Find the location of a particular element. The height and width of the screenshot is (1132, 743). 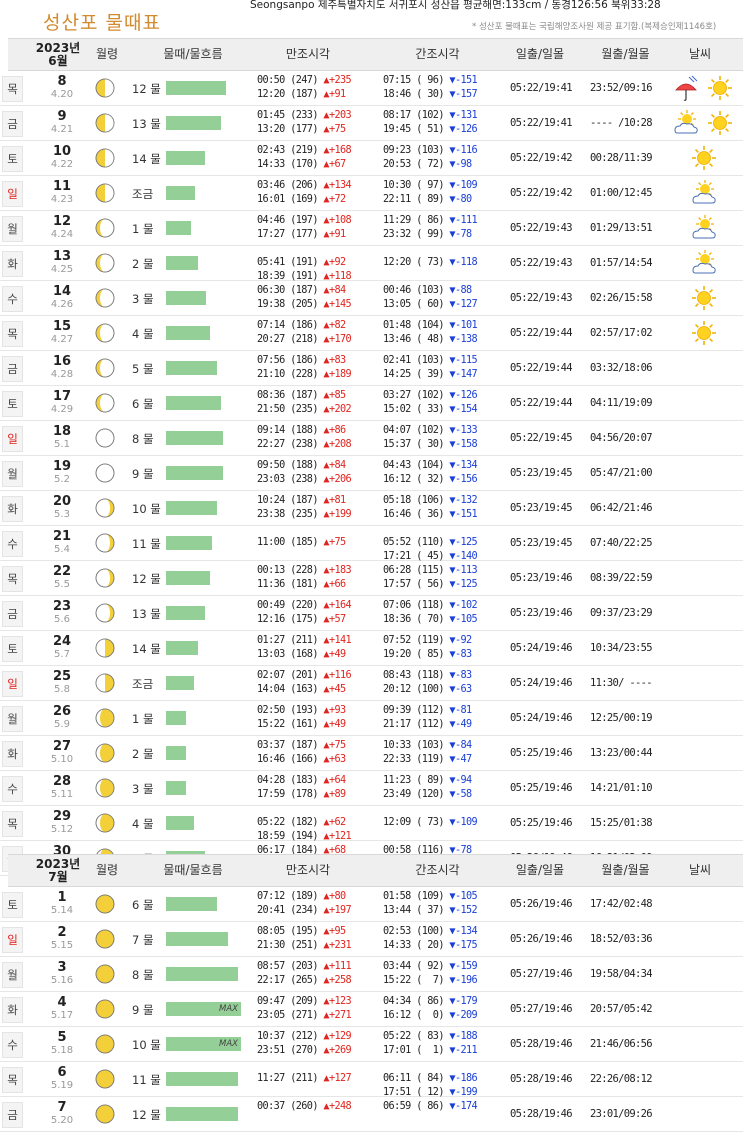

low-tide-change: ▼-186 is located at coordinates (463, 1078).